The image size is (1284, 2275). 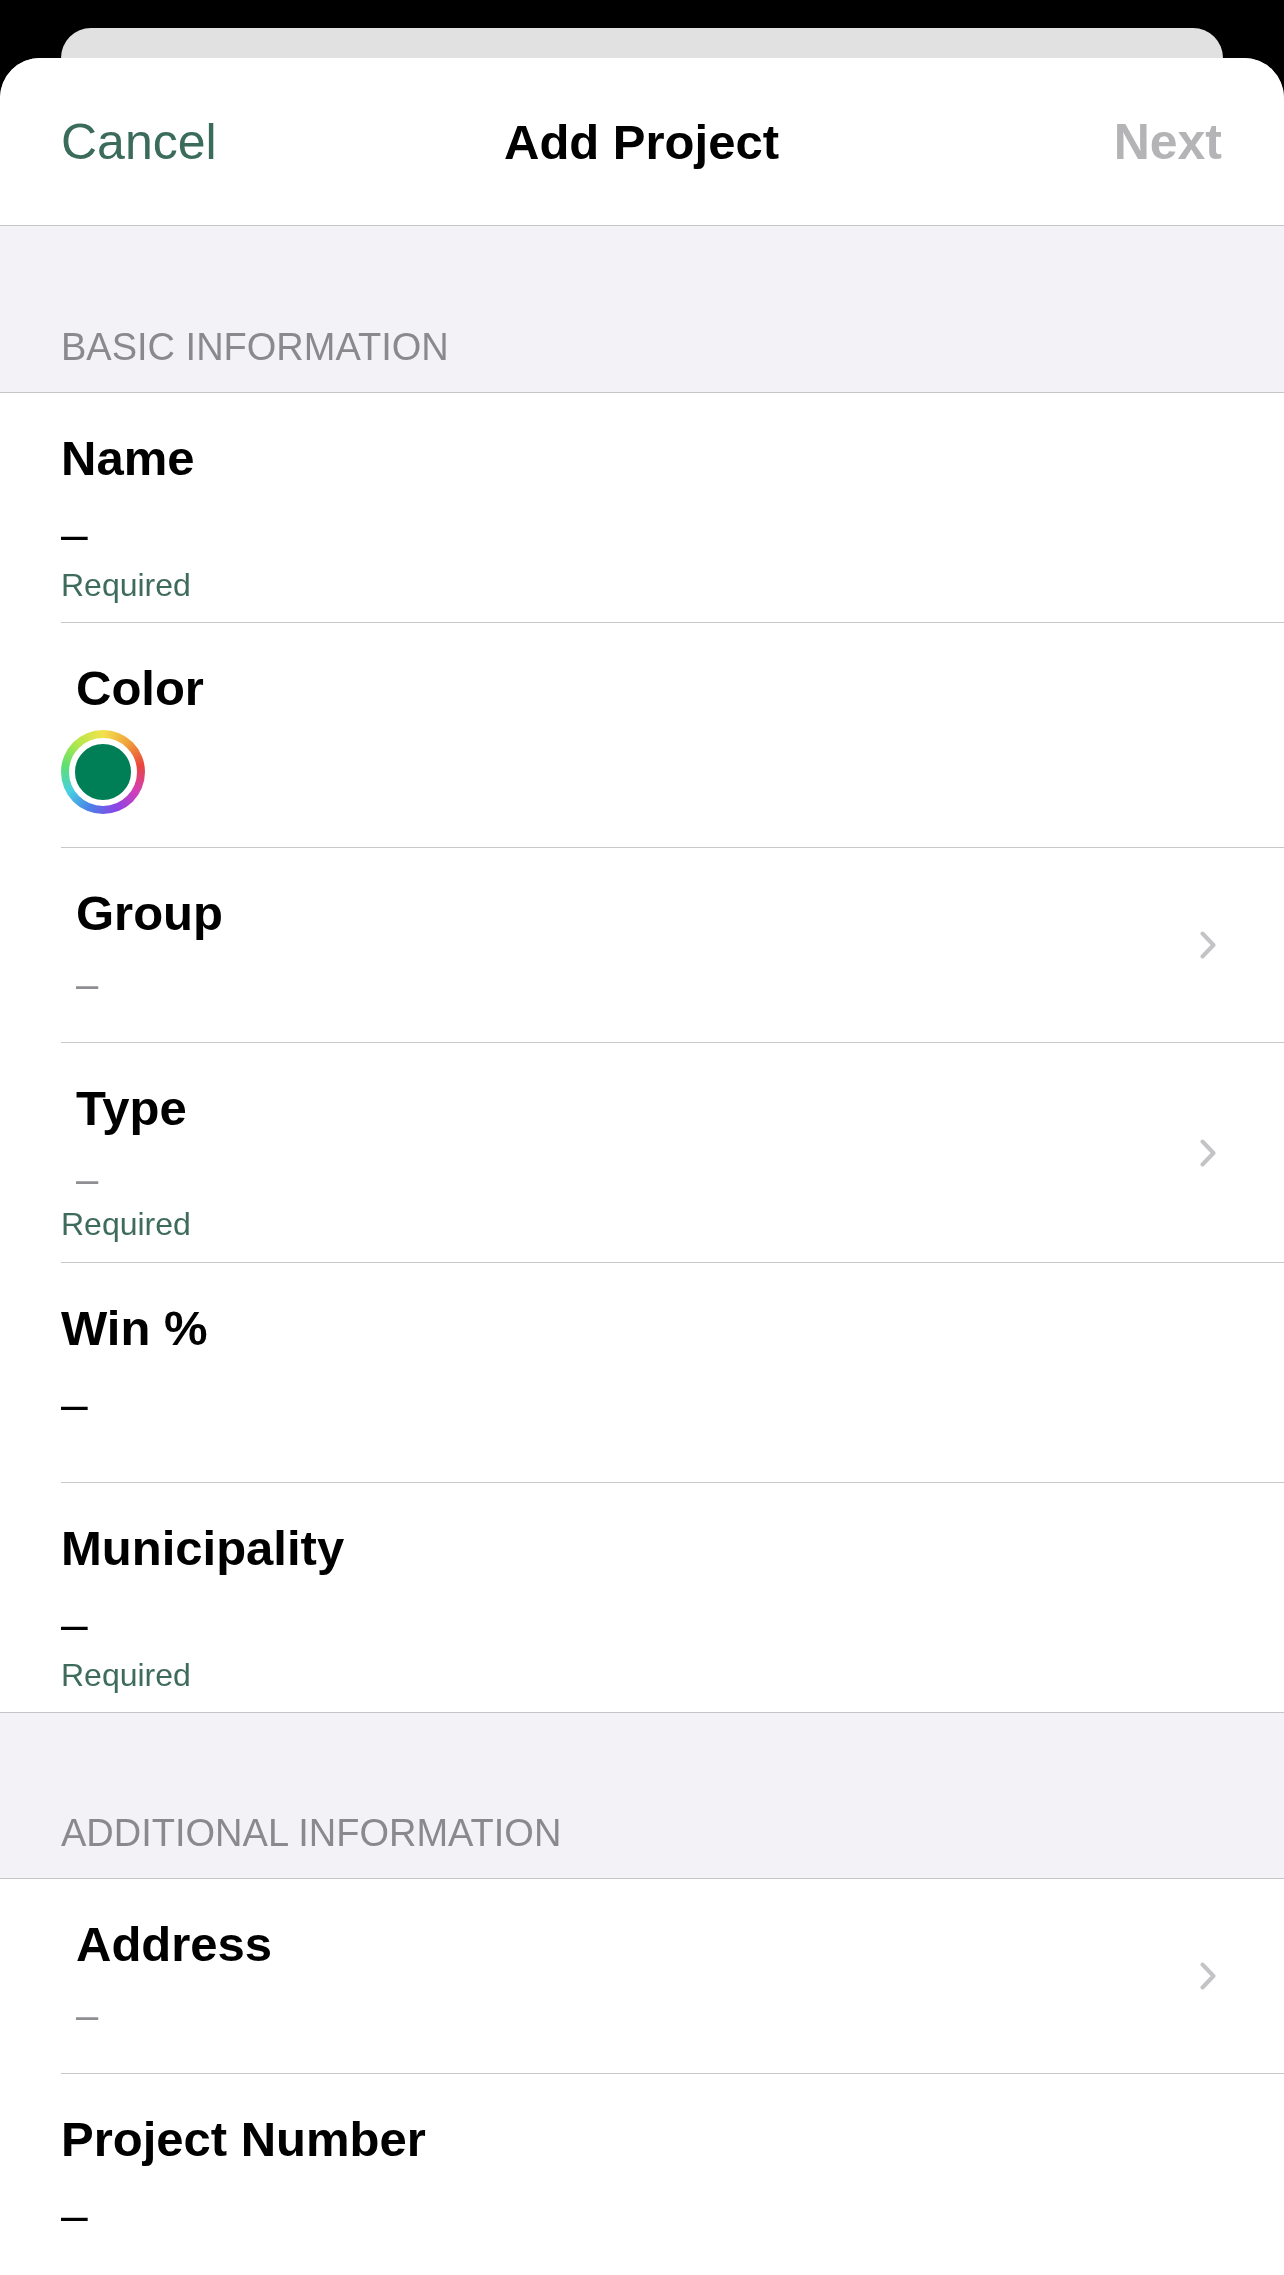 I want to click on field-label: Group, so click(x=149, y=913).